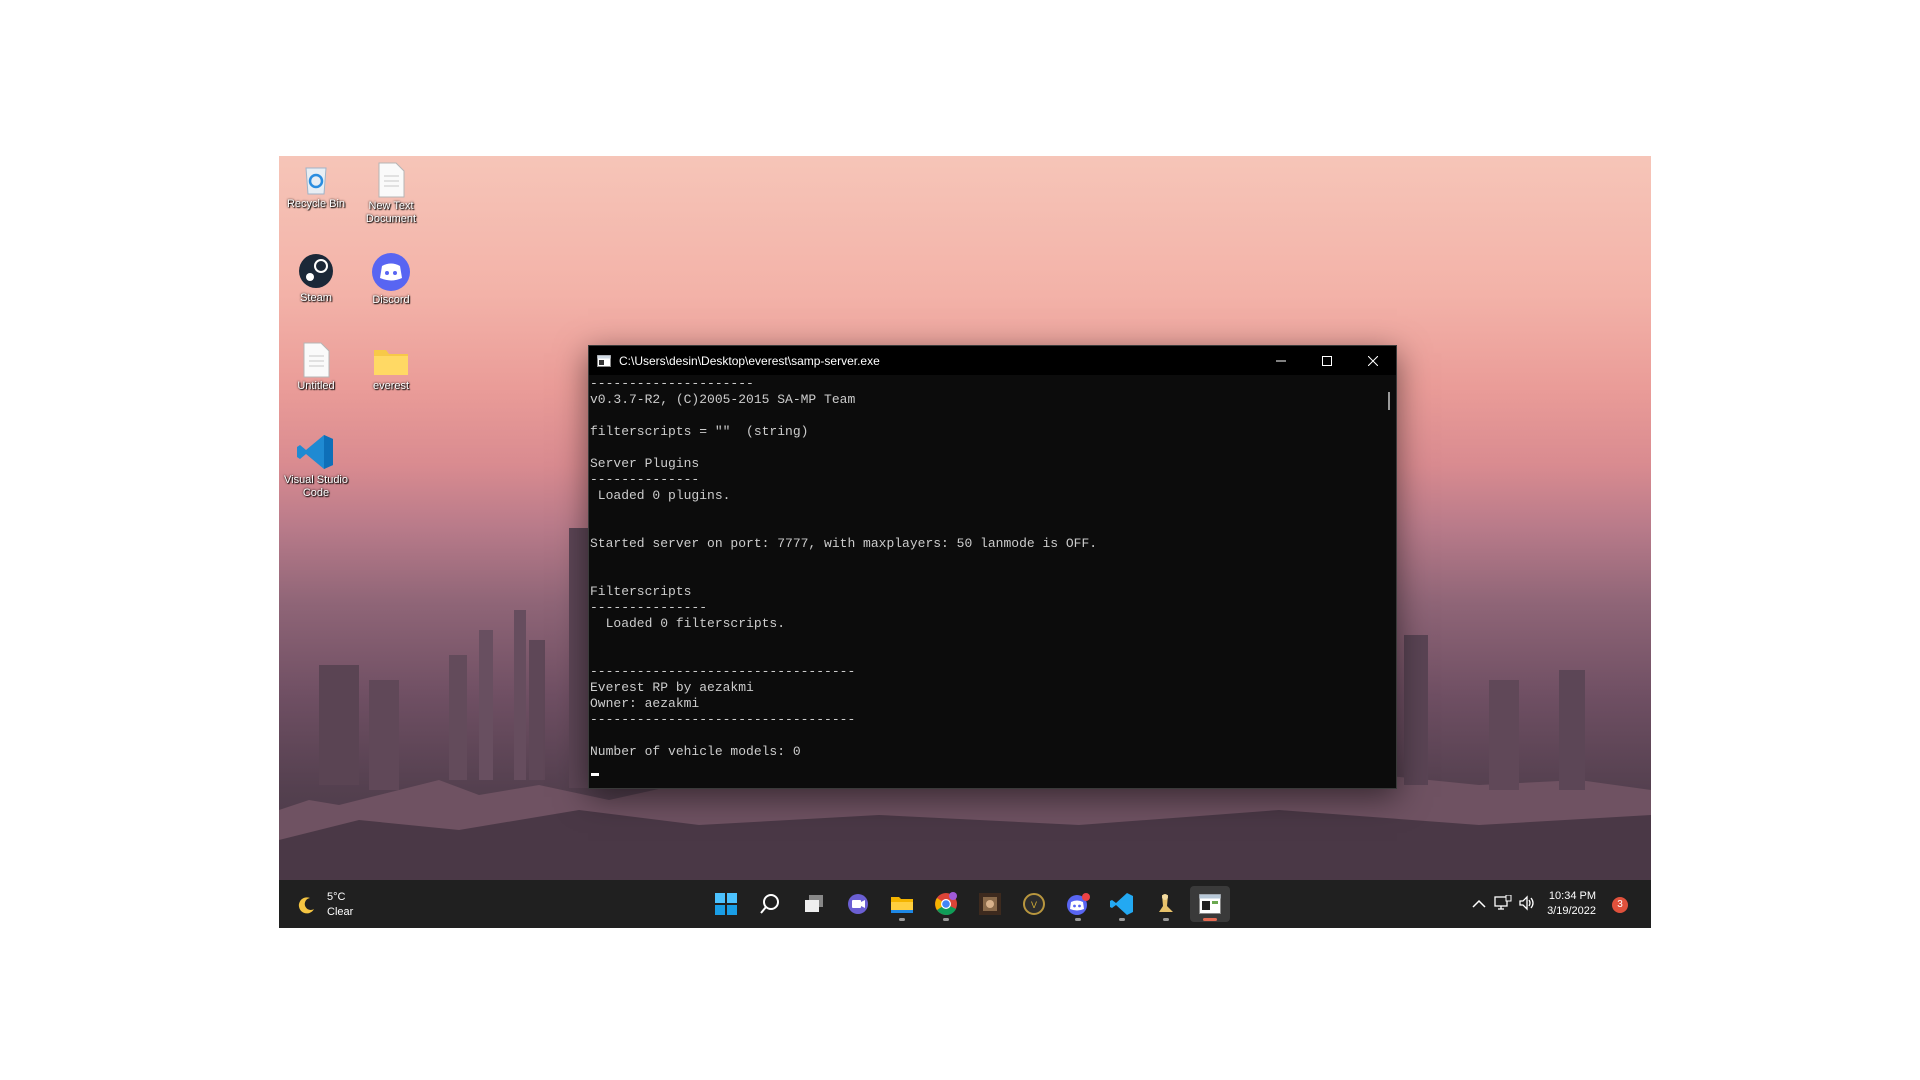  What do you see at coordinates (645, 703) in the screenshot?
I see `console-line: Owner: aezakmi` at bounding box center [645, 703].